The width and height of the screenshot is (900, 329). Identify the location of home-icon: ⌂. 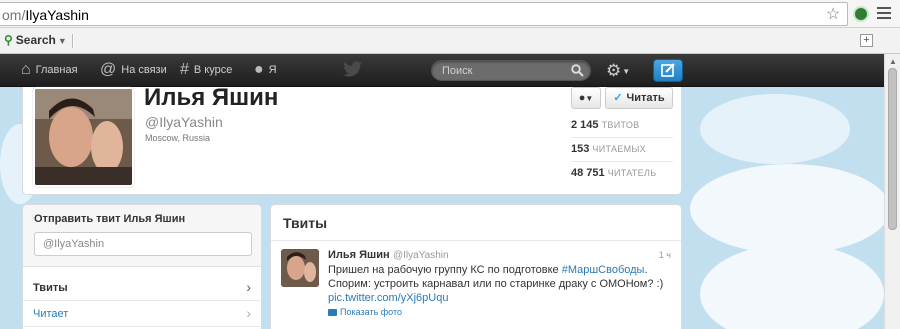
(26, 69).